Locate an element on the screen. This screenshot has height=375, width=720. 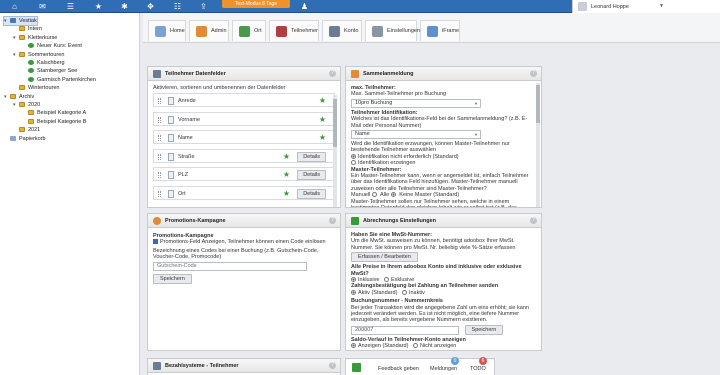
tab-teilnehmer: Teilnehmer is located at coordinates (294, 30).